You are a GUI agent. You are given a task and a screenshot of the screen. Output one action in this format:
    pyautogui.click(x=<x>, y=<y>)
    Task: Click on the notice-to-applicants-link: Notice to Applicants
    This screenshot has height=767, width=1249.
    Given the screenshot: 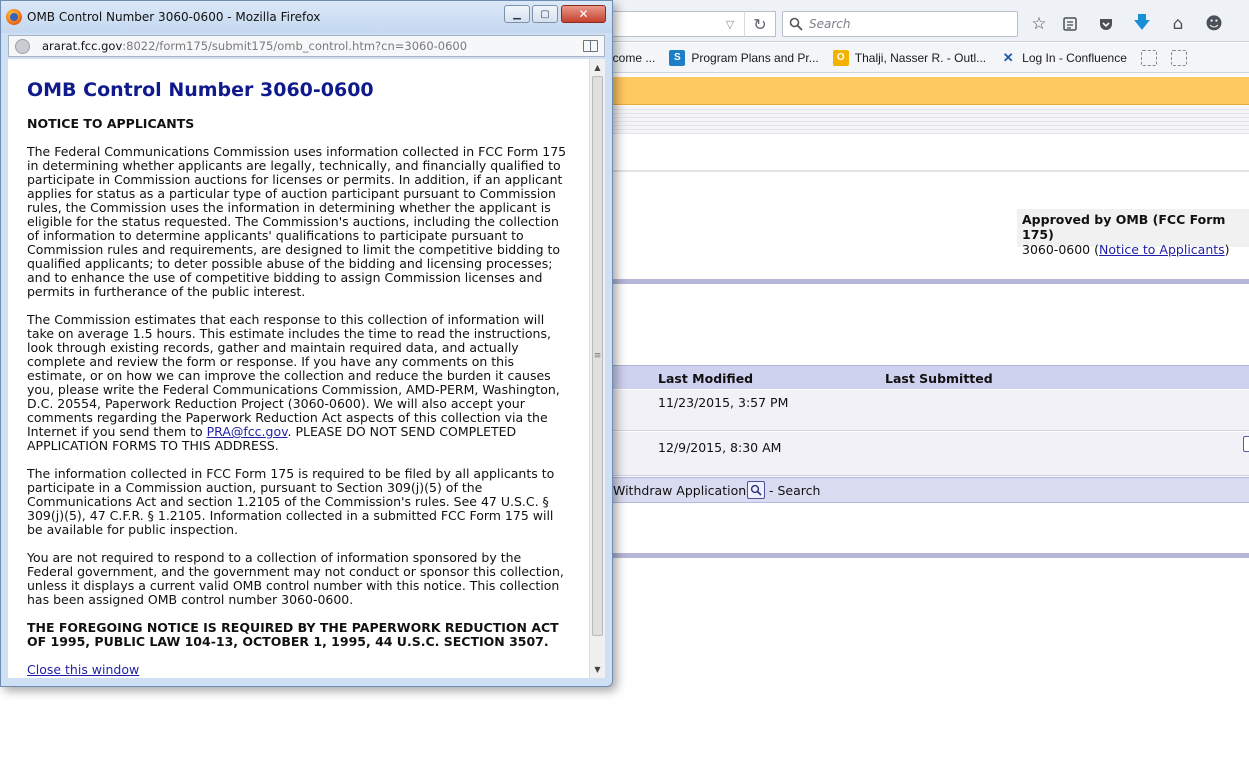 What is the action you would take?
    pyautogui.click(x=1162, y=249)
    